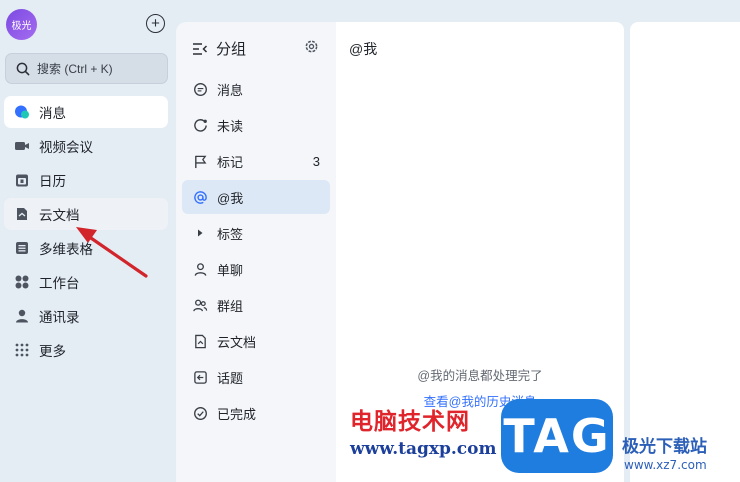  I want to click on cloud-doc-icon, so click(22, 214).